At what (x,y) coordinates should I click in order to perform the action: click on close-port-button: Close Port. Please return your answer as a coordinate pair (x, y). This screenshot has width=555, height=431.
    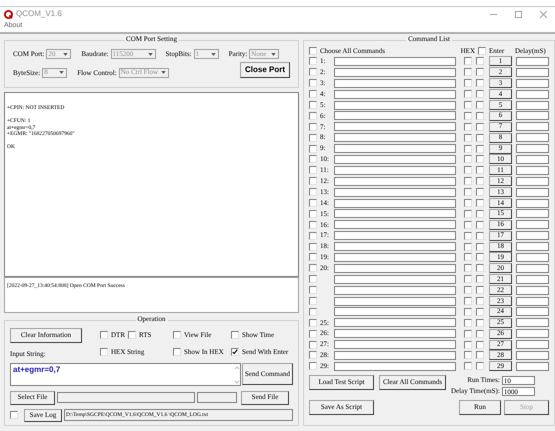
    Looking at the image, I should click on (265, 70).